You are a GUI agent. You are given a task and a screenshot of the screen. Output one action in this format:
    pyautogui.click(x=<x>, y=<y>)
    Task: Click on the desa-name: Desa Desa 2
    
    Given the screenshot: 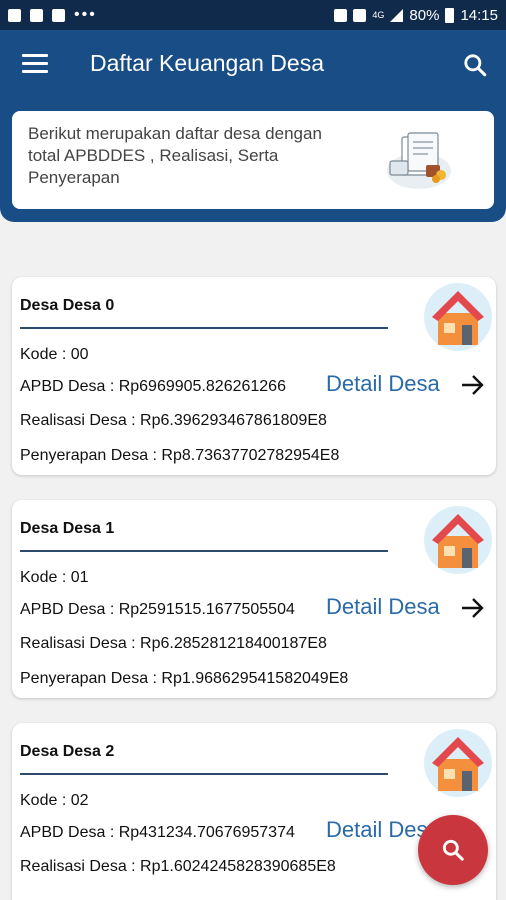 What is the action you would take?
    pyautogui.click(x=67, y=751)
    